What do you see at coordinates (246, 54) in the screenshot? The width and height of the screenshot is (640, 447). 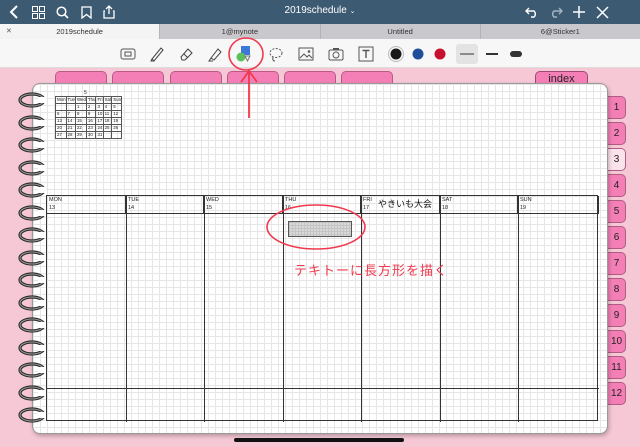 I see `annotation-circle-shapes-tool` at bounding box center [246, 54].